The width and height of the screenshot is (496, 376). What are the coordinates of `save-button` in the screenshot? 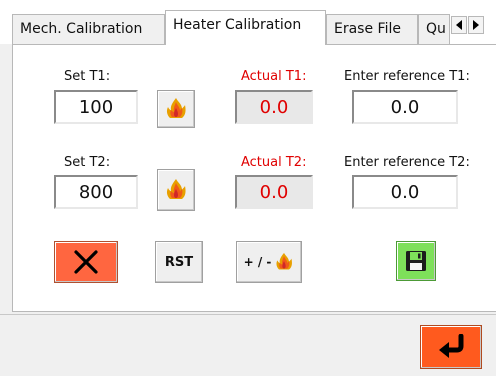 It's located at (416, 261).